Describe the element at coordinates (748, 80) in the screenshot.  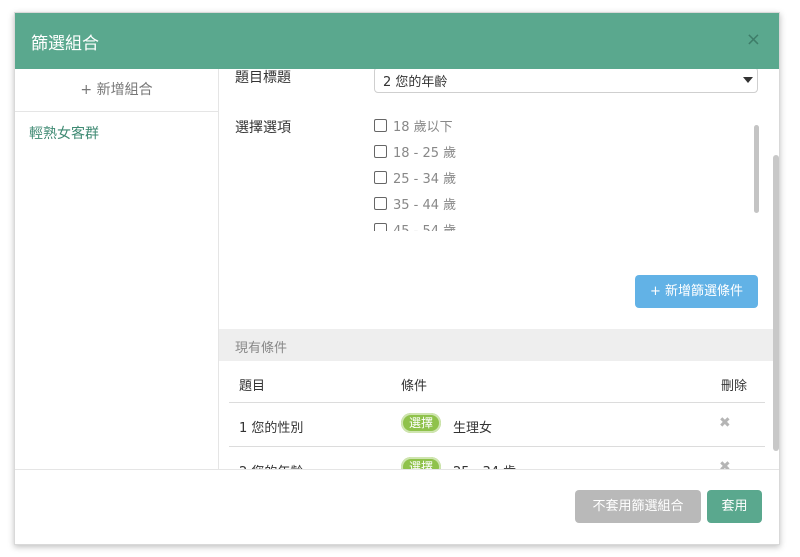
I see `chevron-down-icon` at that location.